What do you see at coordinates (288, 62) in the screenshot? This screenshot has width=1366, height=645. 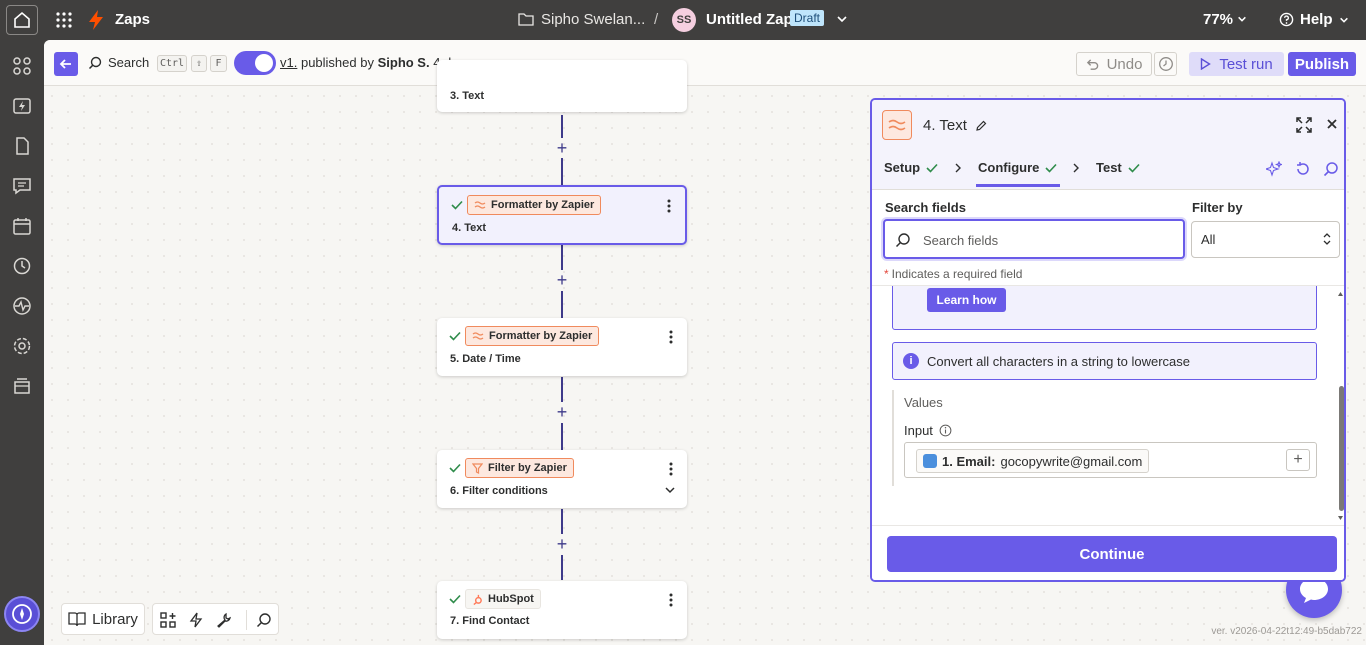 I see `version-link: v1.` at bounding box center [288, 62].